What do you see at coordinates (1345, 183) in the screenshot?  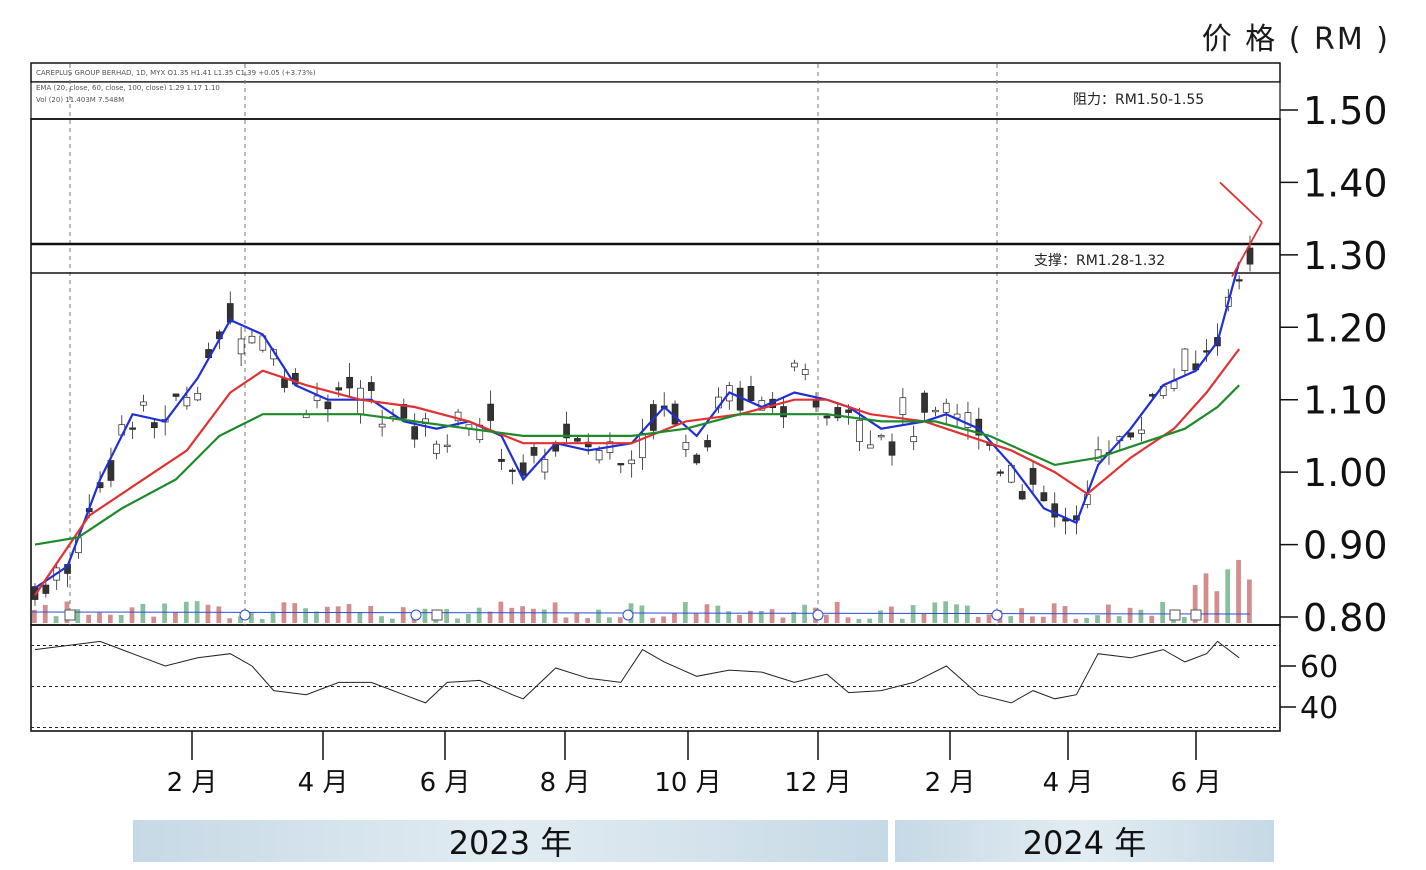 I see `price-tick-label: 1.40` at bounding box center [1345, 183].